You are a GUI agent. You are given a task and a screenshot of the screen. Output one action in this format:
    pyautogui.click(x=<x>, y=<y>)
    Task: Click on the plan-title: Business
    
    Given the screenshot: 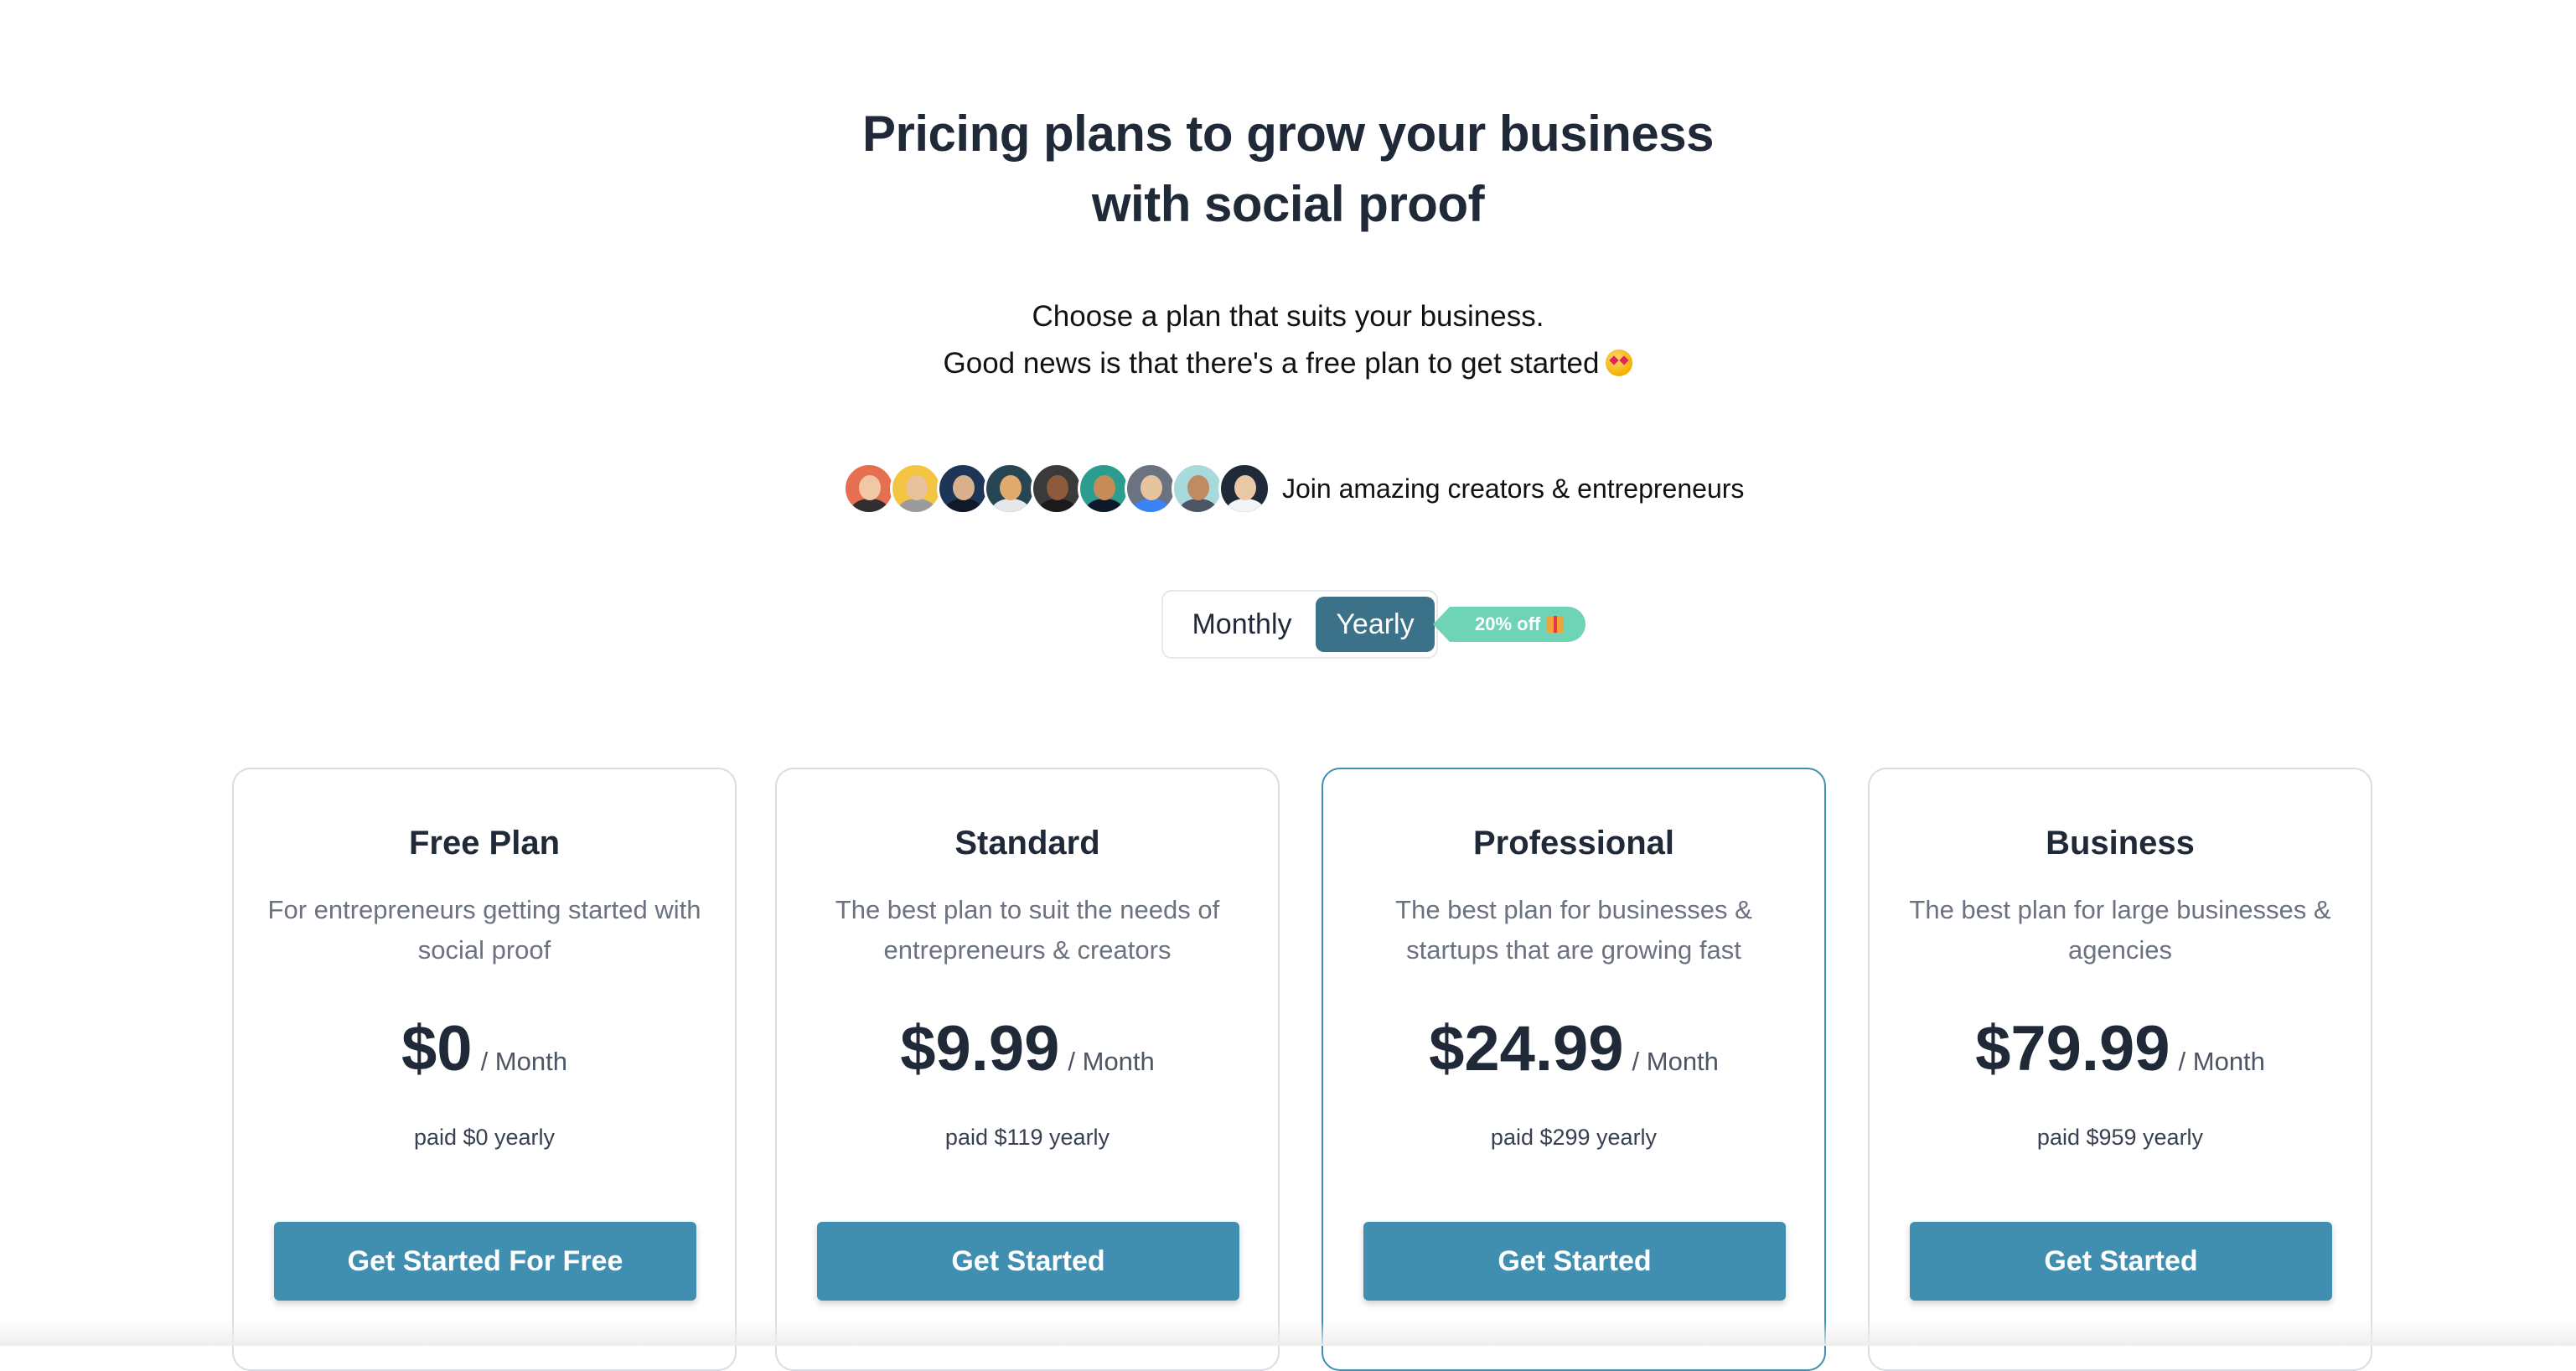 What is the action you would take?
    pyautogui.click(x=2120, y=843)
    